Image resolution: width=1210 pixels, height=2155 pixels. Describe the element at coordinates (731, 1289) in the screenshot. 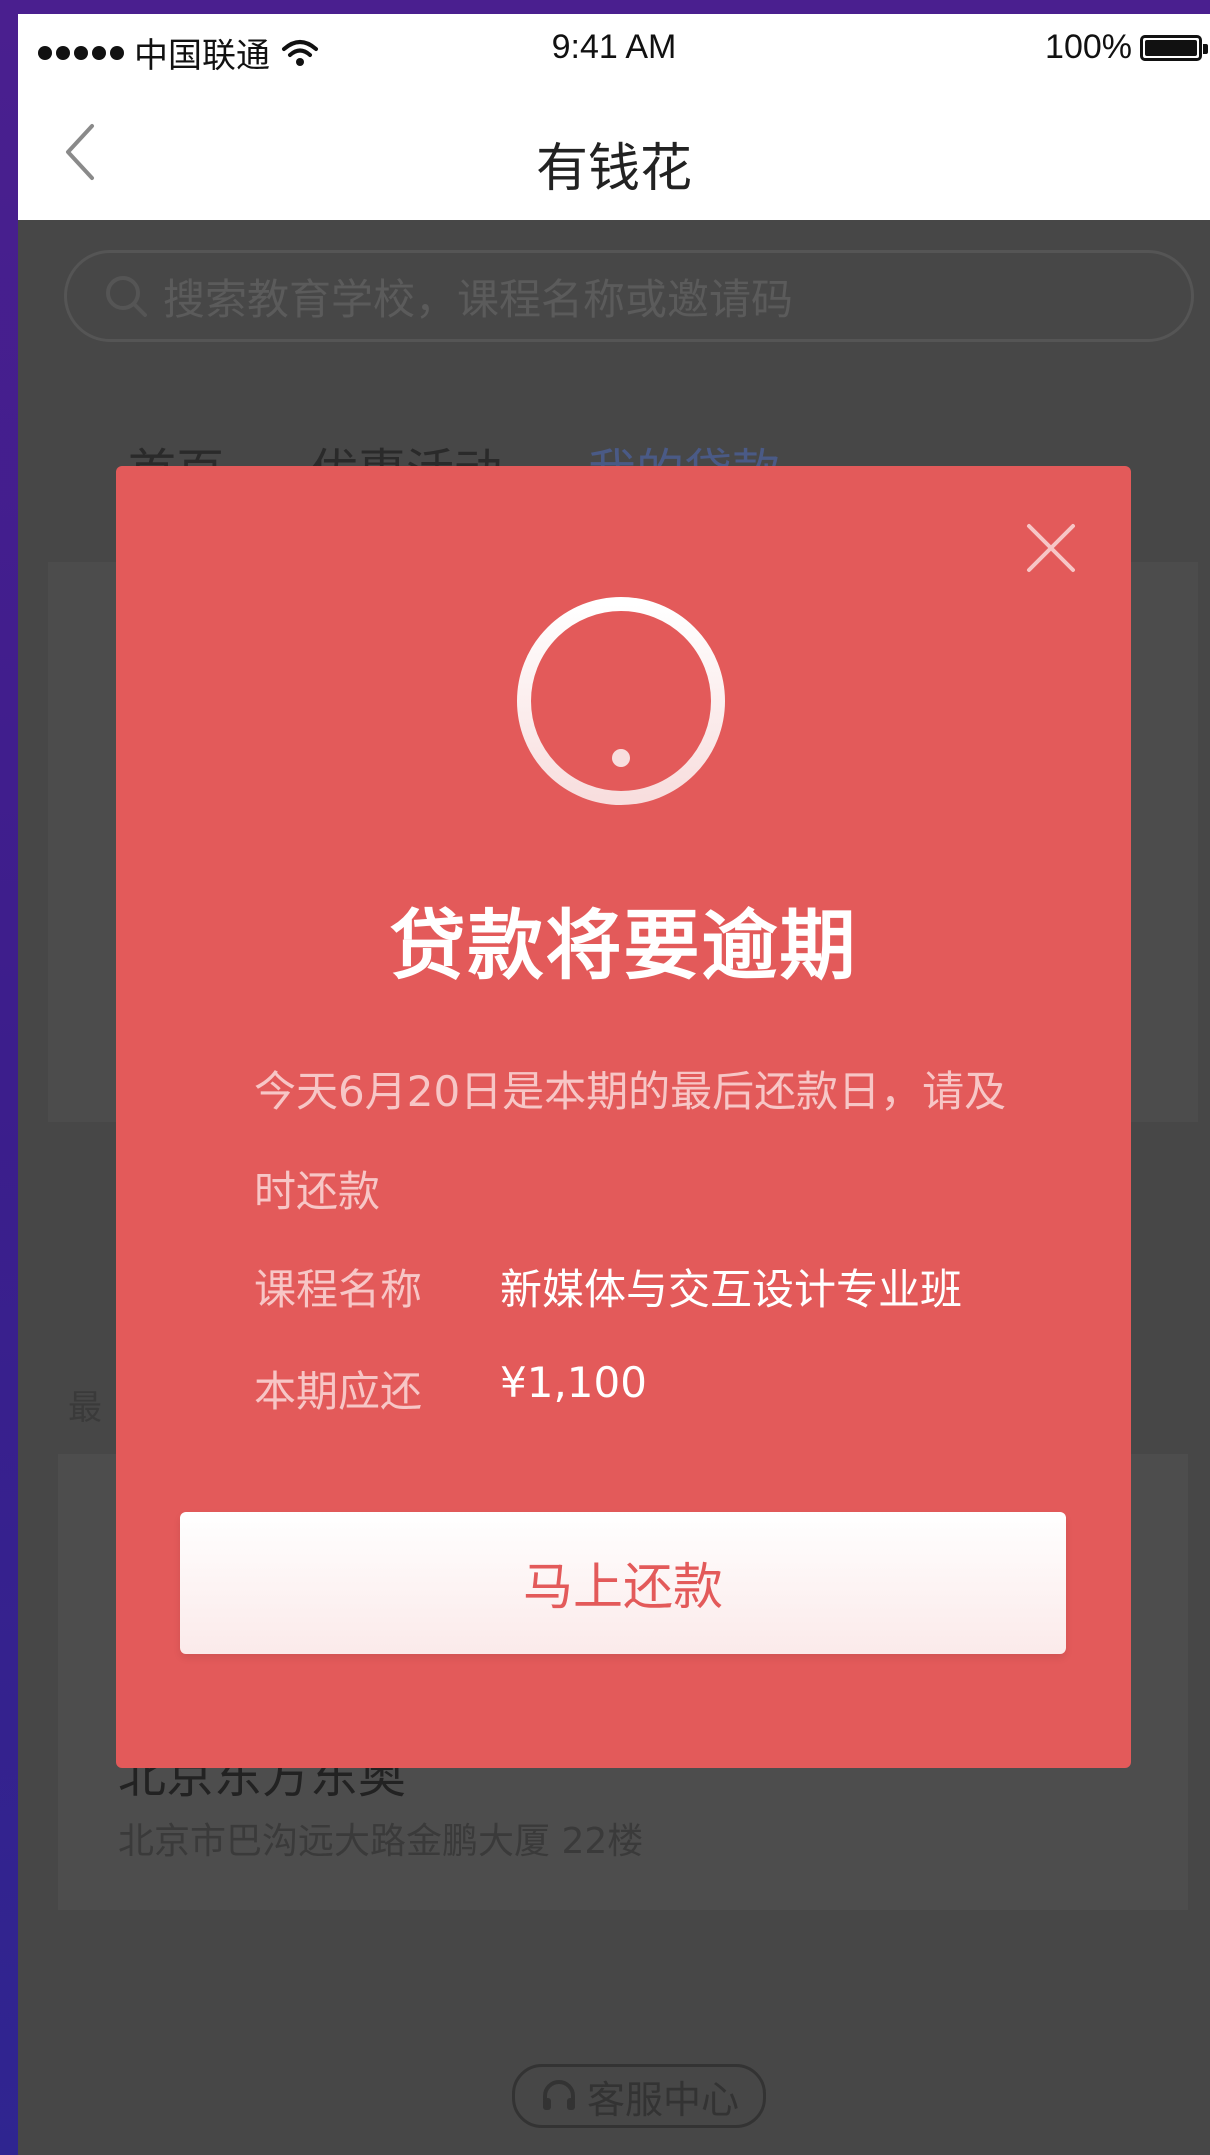

I see `course-value: 新媒体与交互设计专业班` at that location.